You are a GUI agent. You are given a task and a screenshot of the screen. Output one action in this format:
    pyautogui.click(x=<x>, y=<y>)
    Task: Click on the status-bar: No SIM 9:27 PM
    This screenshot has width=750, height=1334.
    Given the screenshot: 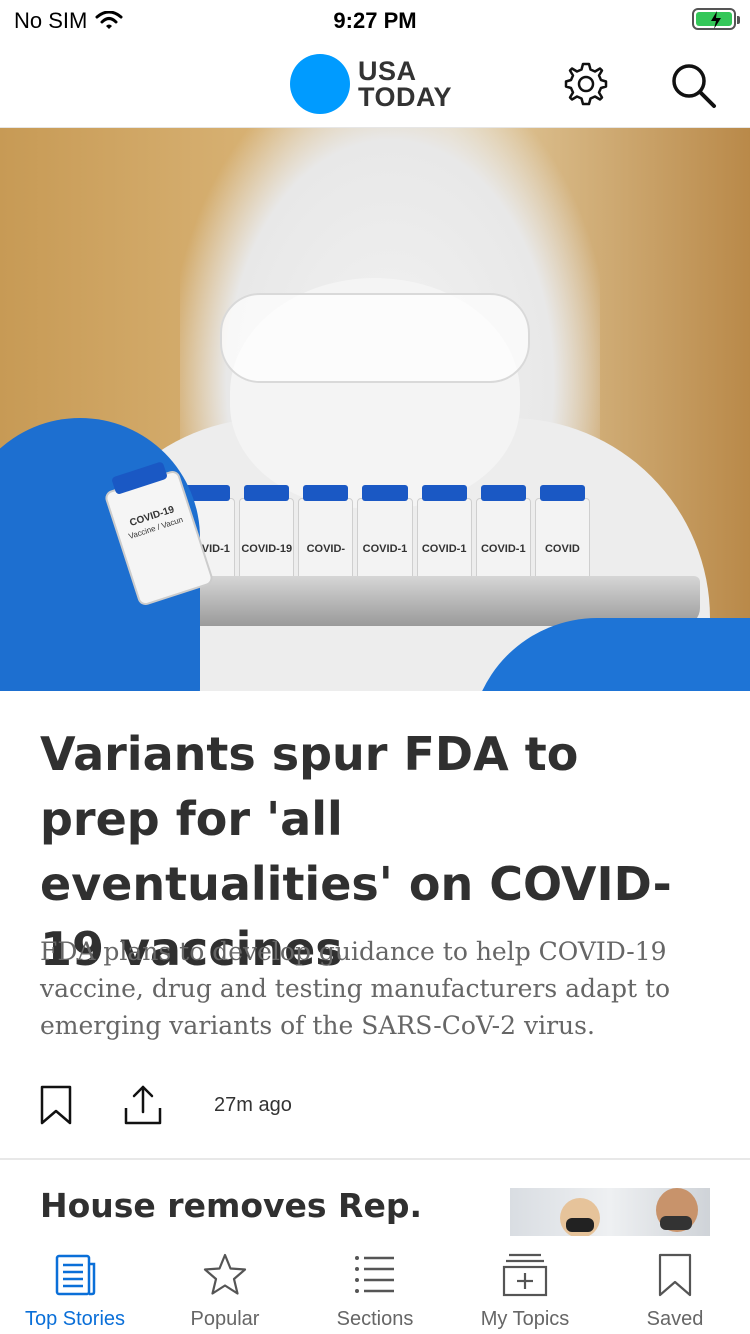 What is the action you would take?
    pyautogui.click(x=375, y=20)
    